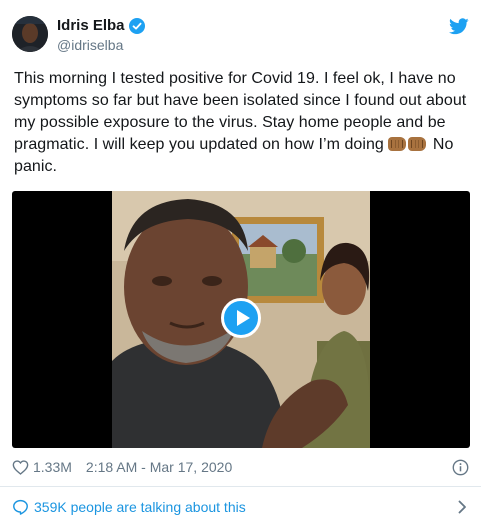 Image resolution: width=481 pixels, height=524 pixels. Describe the element at coordinates (462, 507) in the screenshot. I see `chevron-right-icon` at that location.